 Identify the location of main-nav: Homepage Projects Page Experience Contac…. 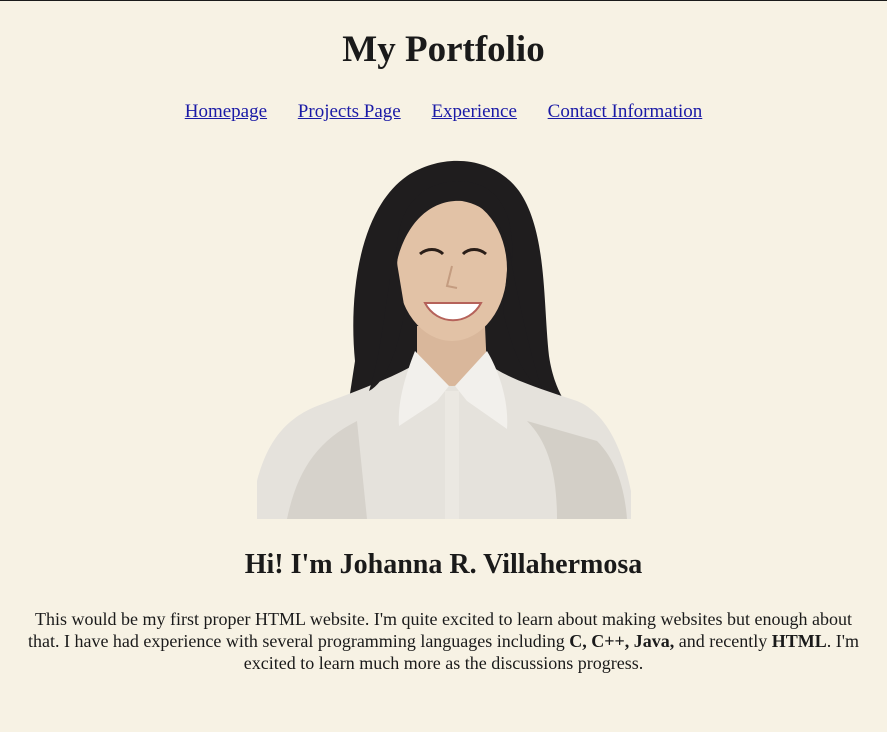
(443, 112).